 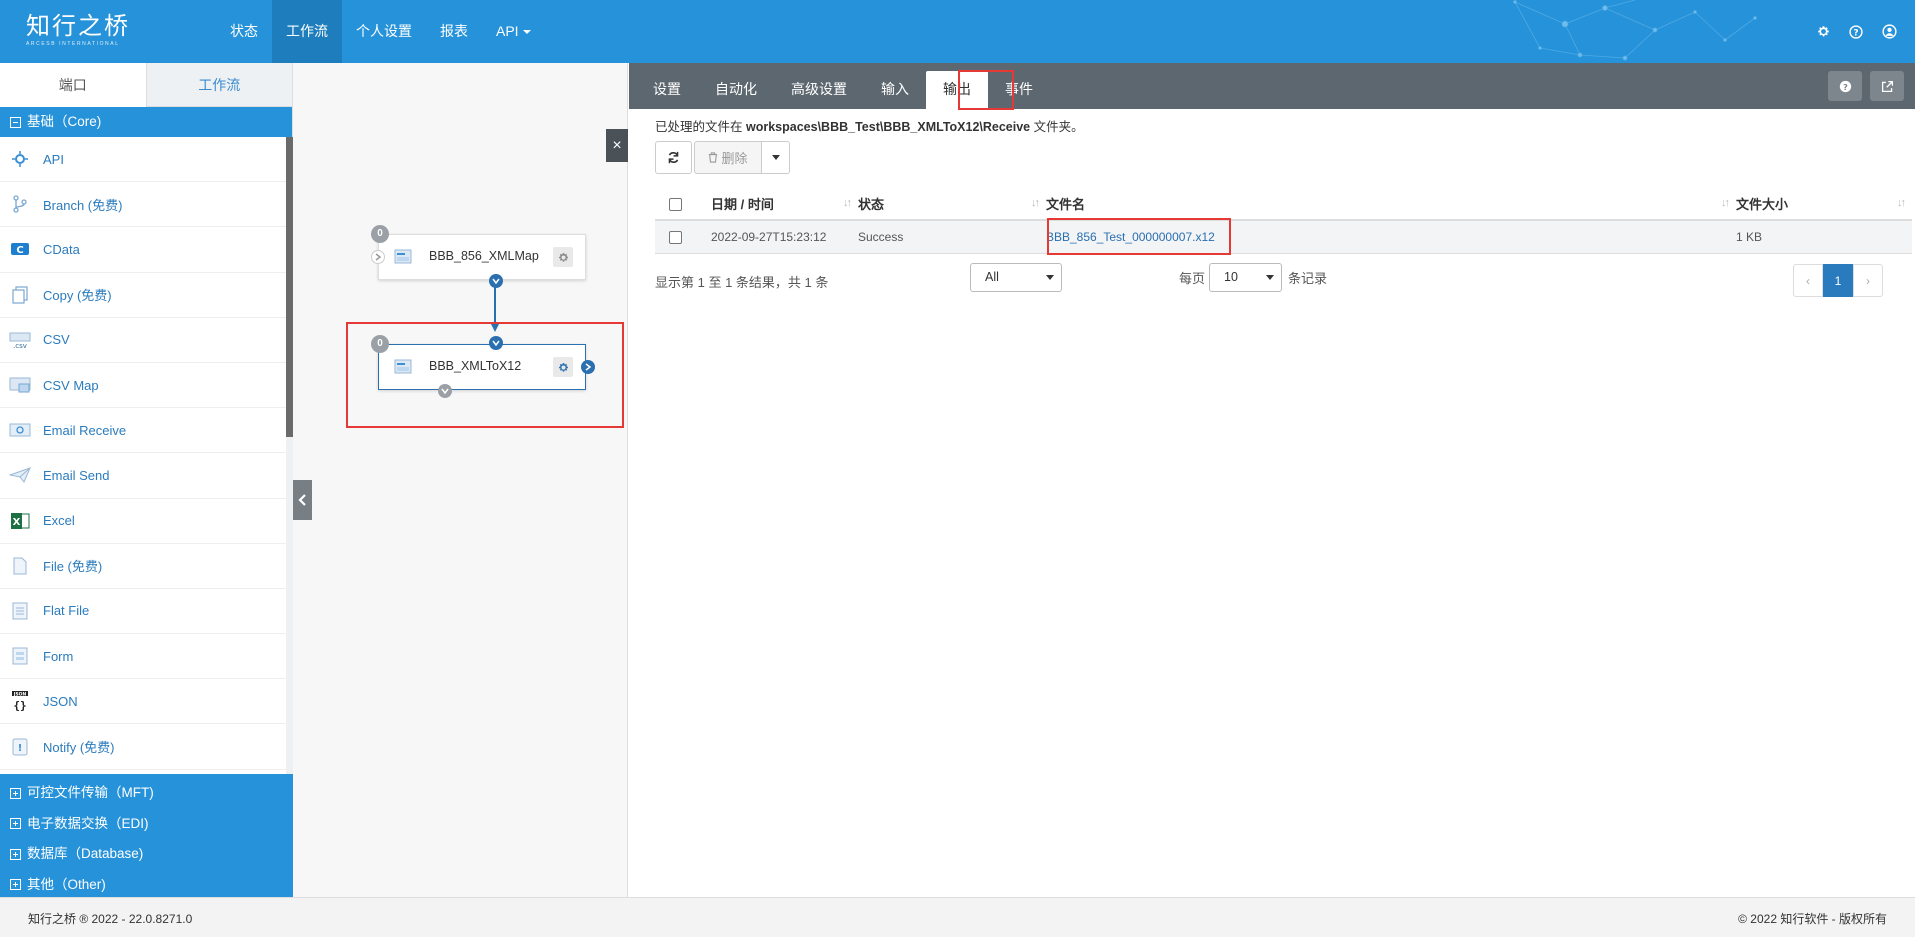 What do you see at coordinates (73, 85) in the screenshot?
I see `tab-connectors: 端口` at bounding box center [73, 85].